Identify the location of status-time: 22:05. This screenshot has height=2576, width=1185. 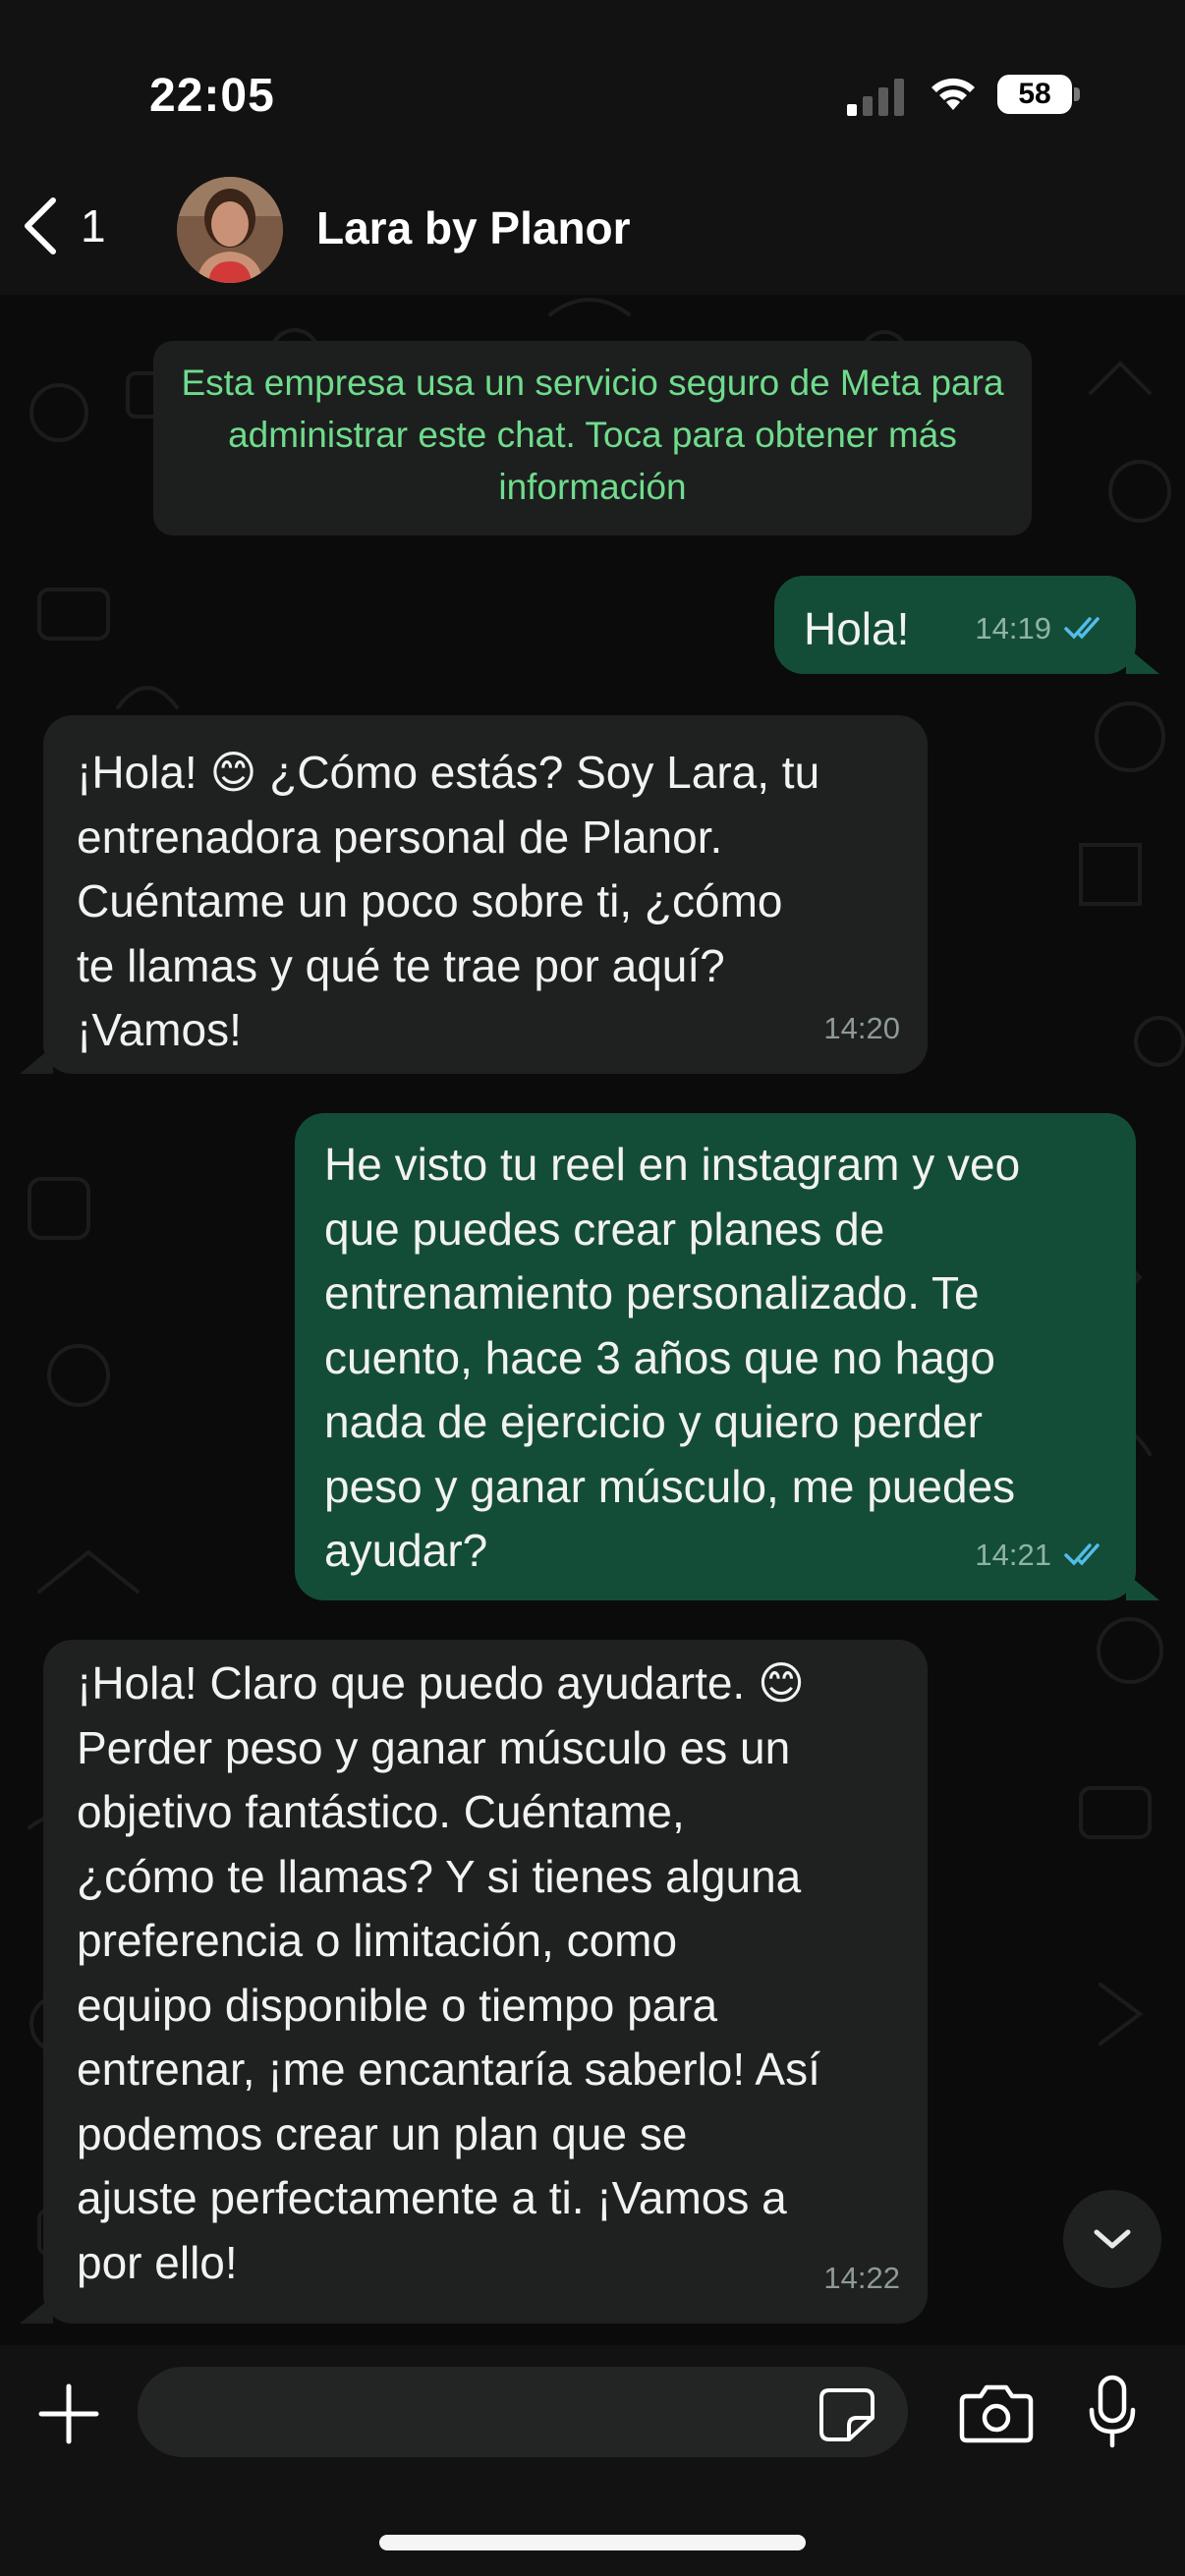
(212, 96).